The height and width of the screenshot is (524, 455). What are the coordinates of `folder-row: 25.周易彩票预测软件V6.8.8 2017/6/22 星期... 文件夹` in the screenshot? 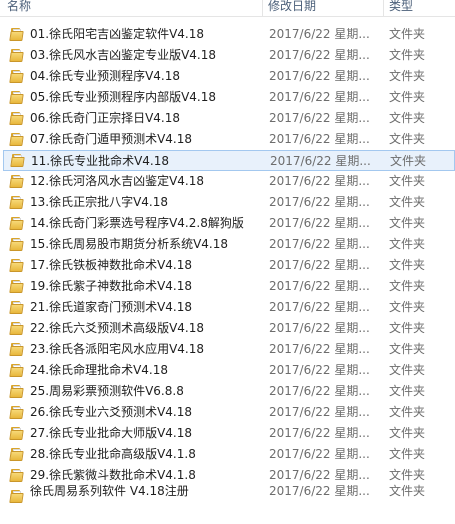 It's located at (227, 391).